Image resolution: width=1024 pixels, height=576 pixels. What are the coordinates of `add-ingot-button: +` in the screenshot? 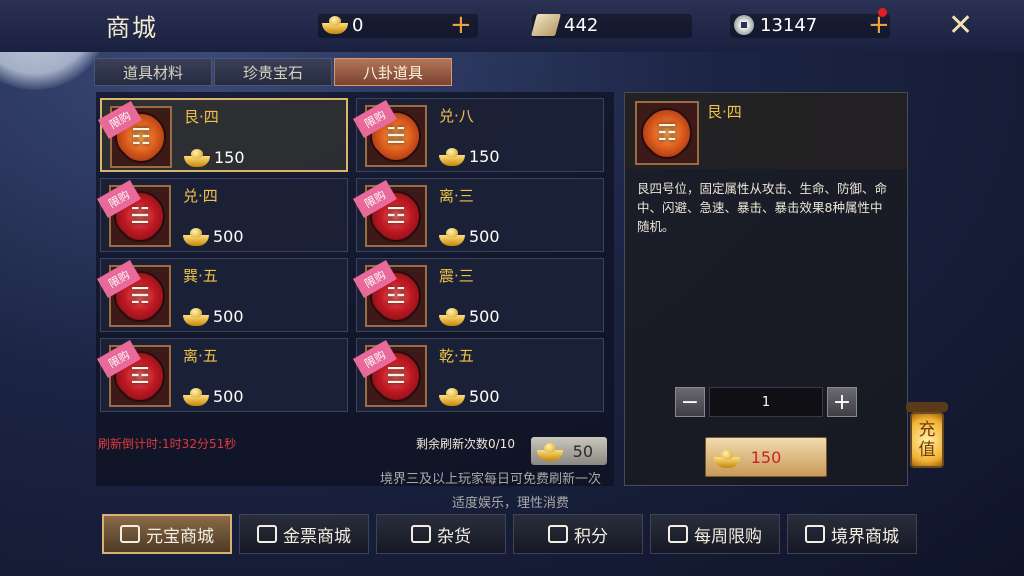 It's located at (461, 25).